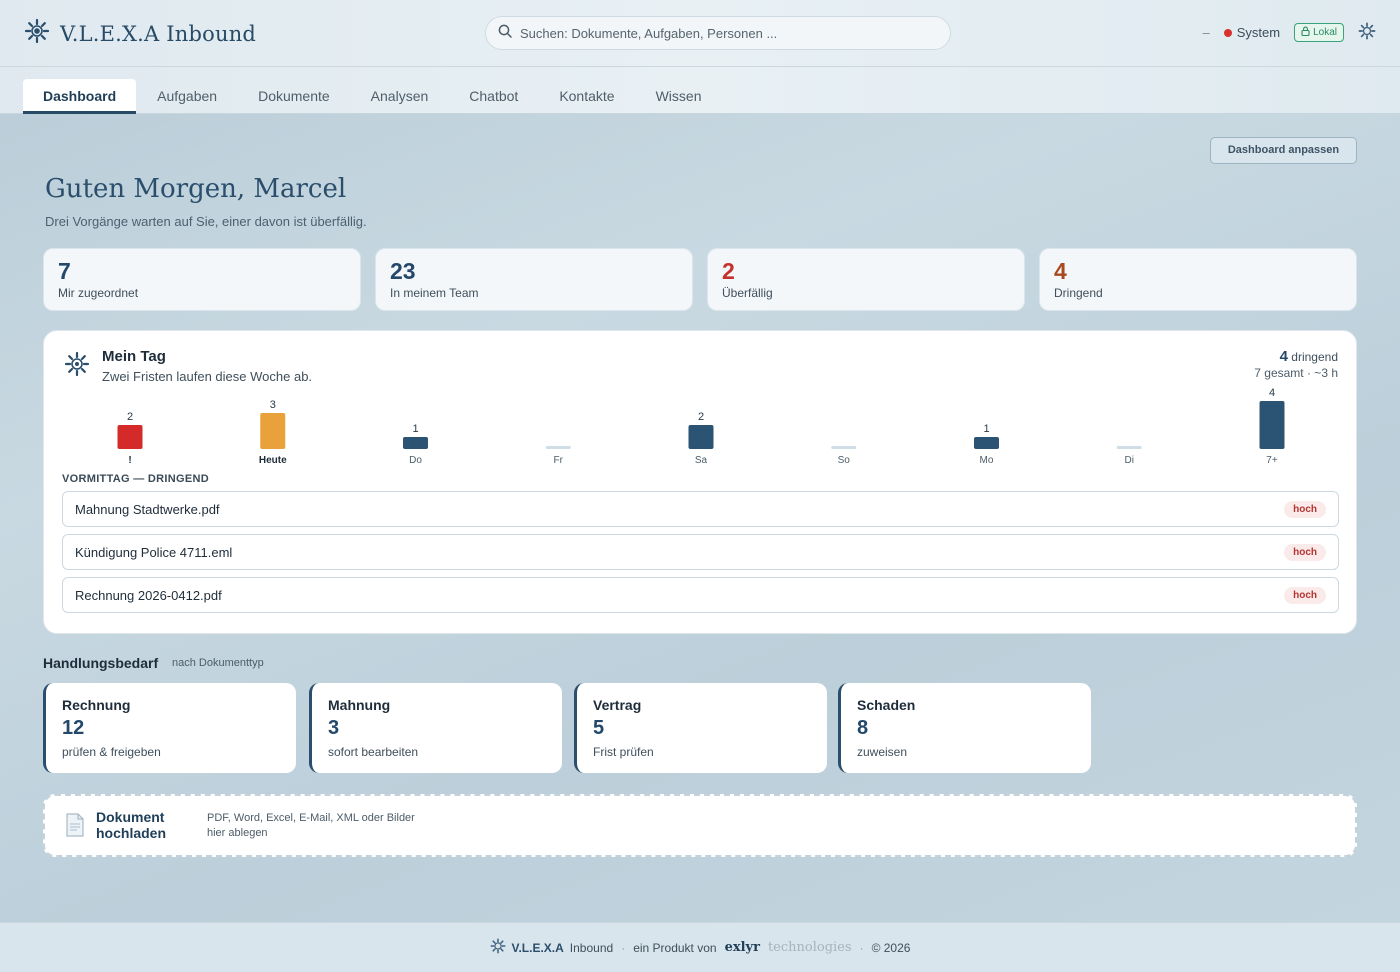 Image resolution: width=1400 pixels, height=972 pixels. What do you see at coordinates (196, 189) in the screenshot?
I see `page-title: Guten Morgen, Marcel` at bounding box center [196, 189].